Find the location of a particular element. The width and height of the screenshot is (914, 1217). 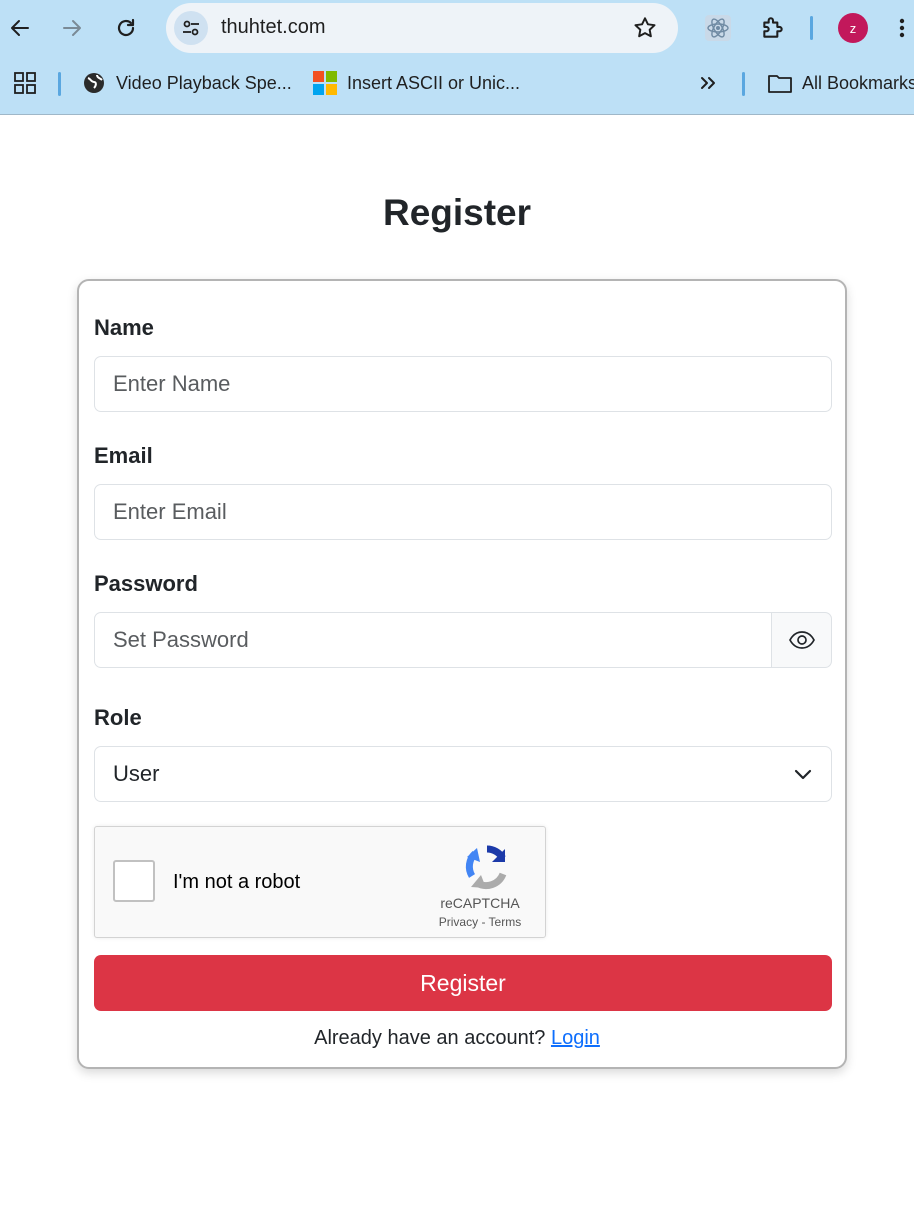

name-label: Name is located at coordinates (124, 327).